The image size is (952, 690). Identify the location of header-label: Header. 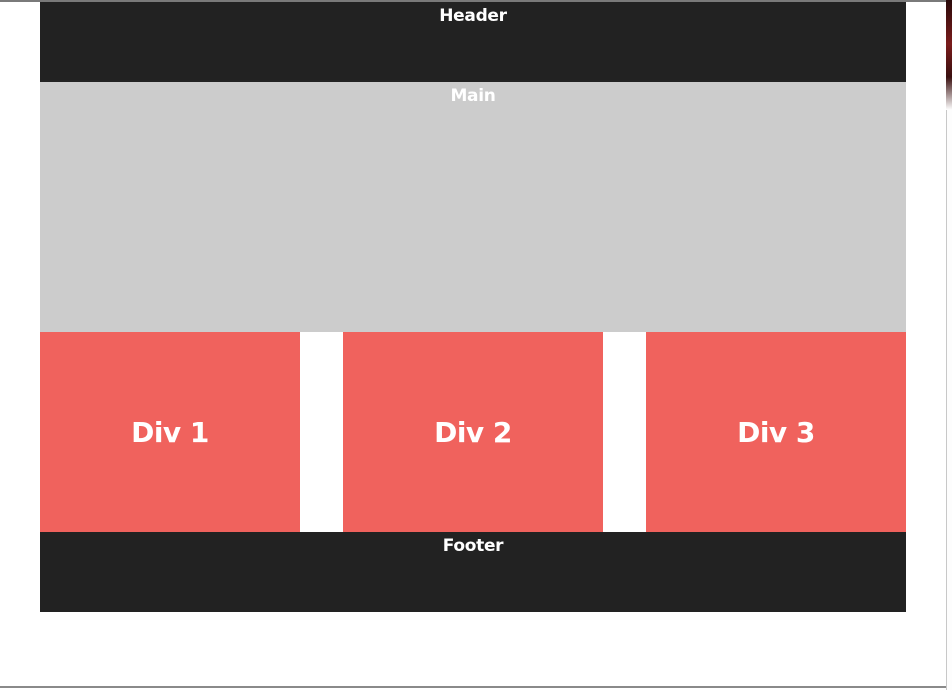
(473, 16).